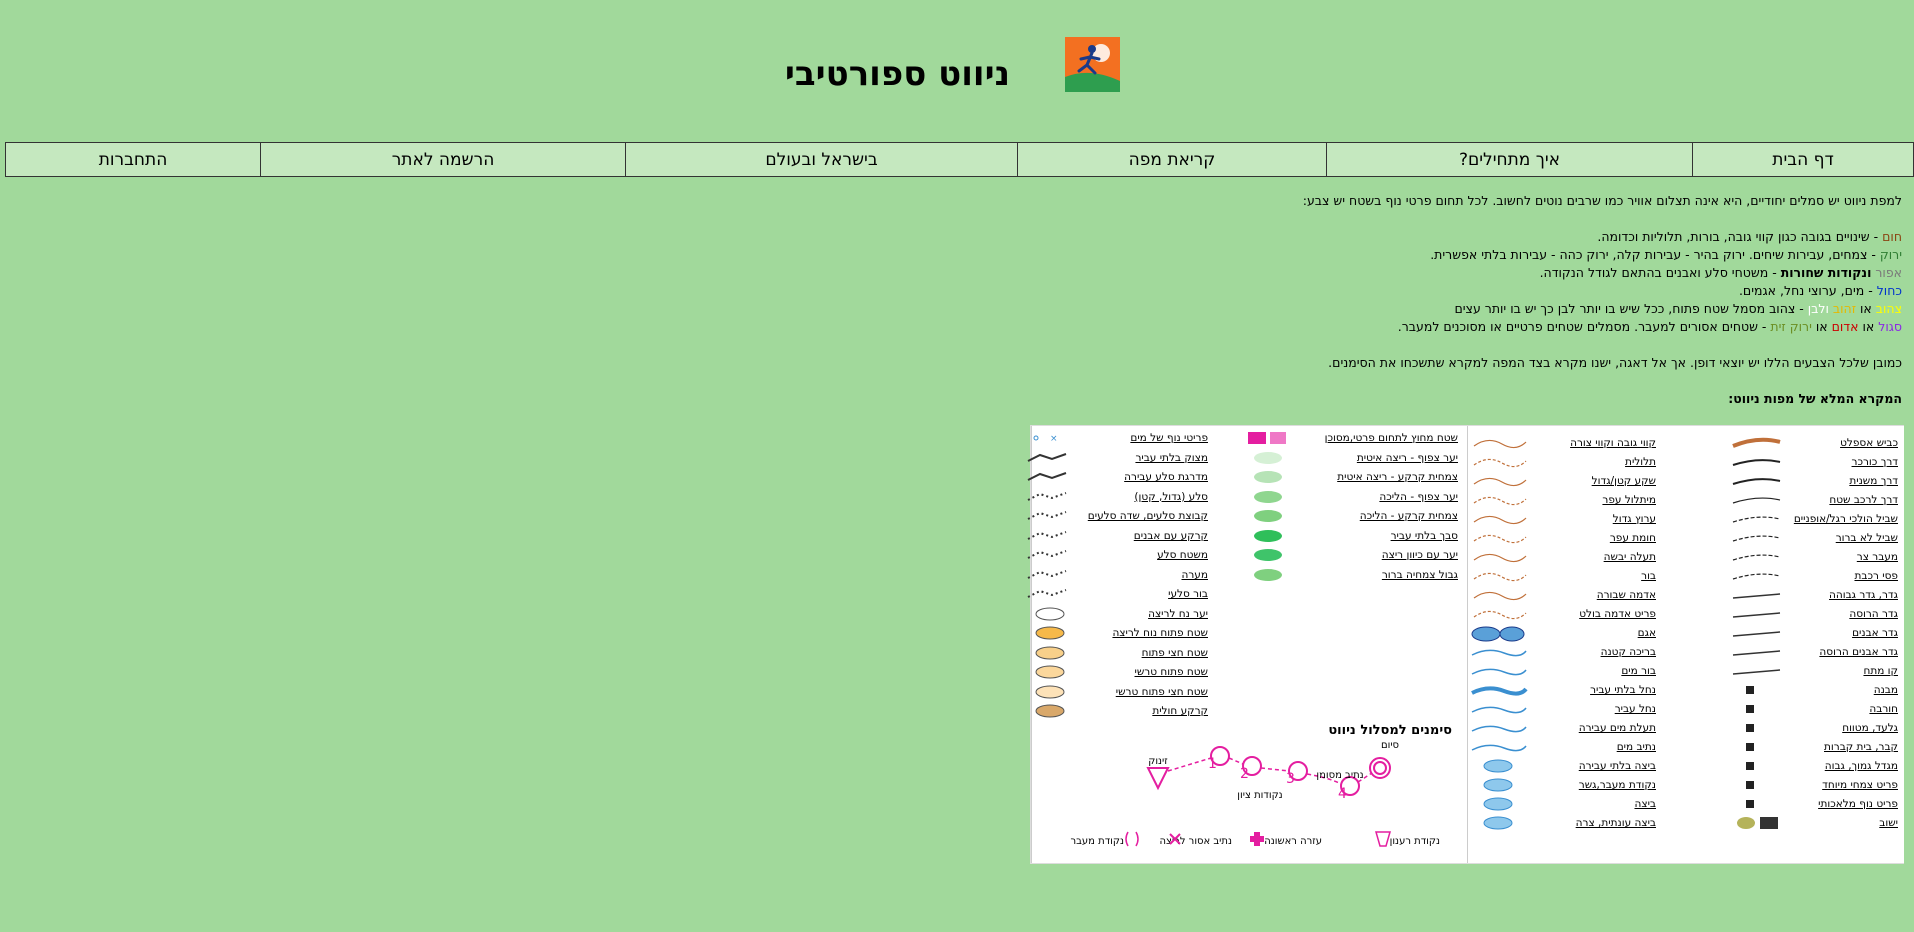 This screenshot has height=932, width=1914. What do you see at coordinates (1883, 709) in the screenshot?
I see `legend-item-label: חורבה` at bounding box center [1883, 709].